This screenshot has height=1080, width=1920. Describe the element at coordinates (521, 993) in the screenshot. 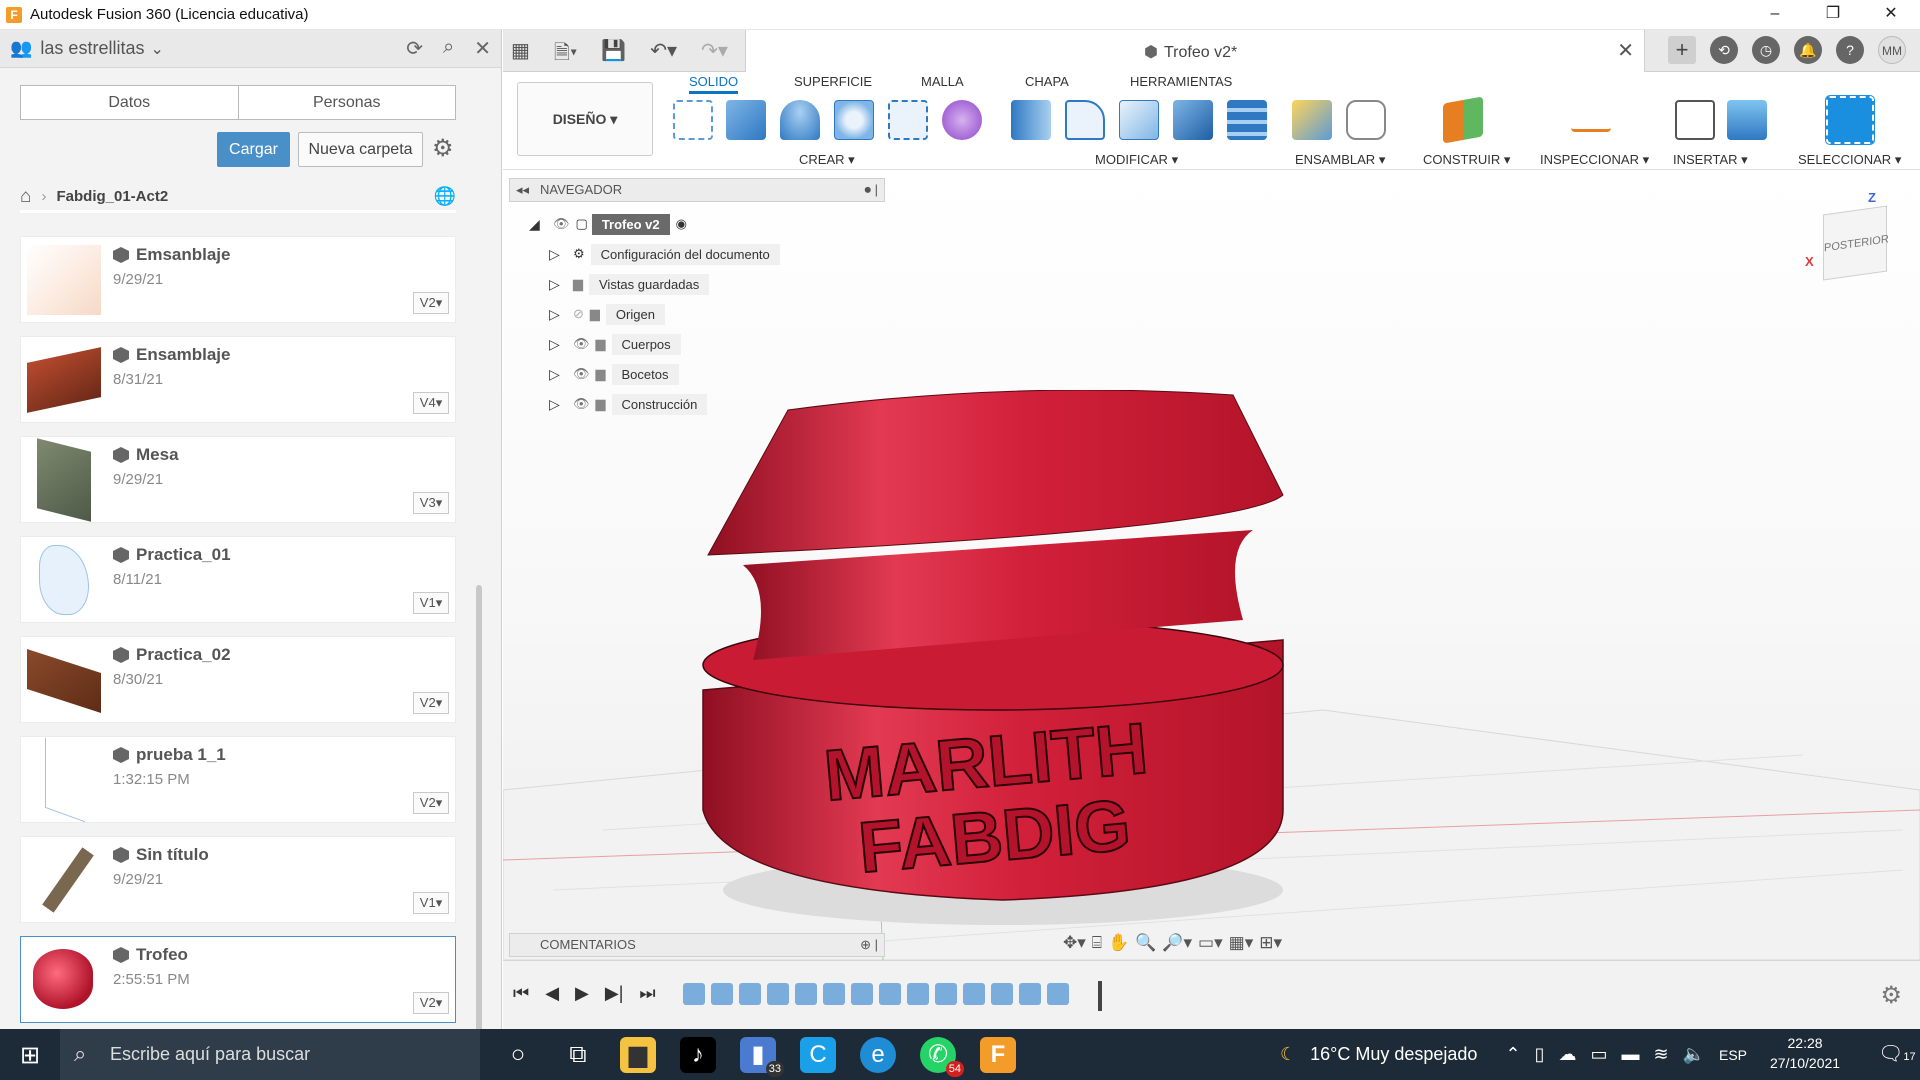

I see `go-start-icon: ⏮` at that location.